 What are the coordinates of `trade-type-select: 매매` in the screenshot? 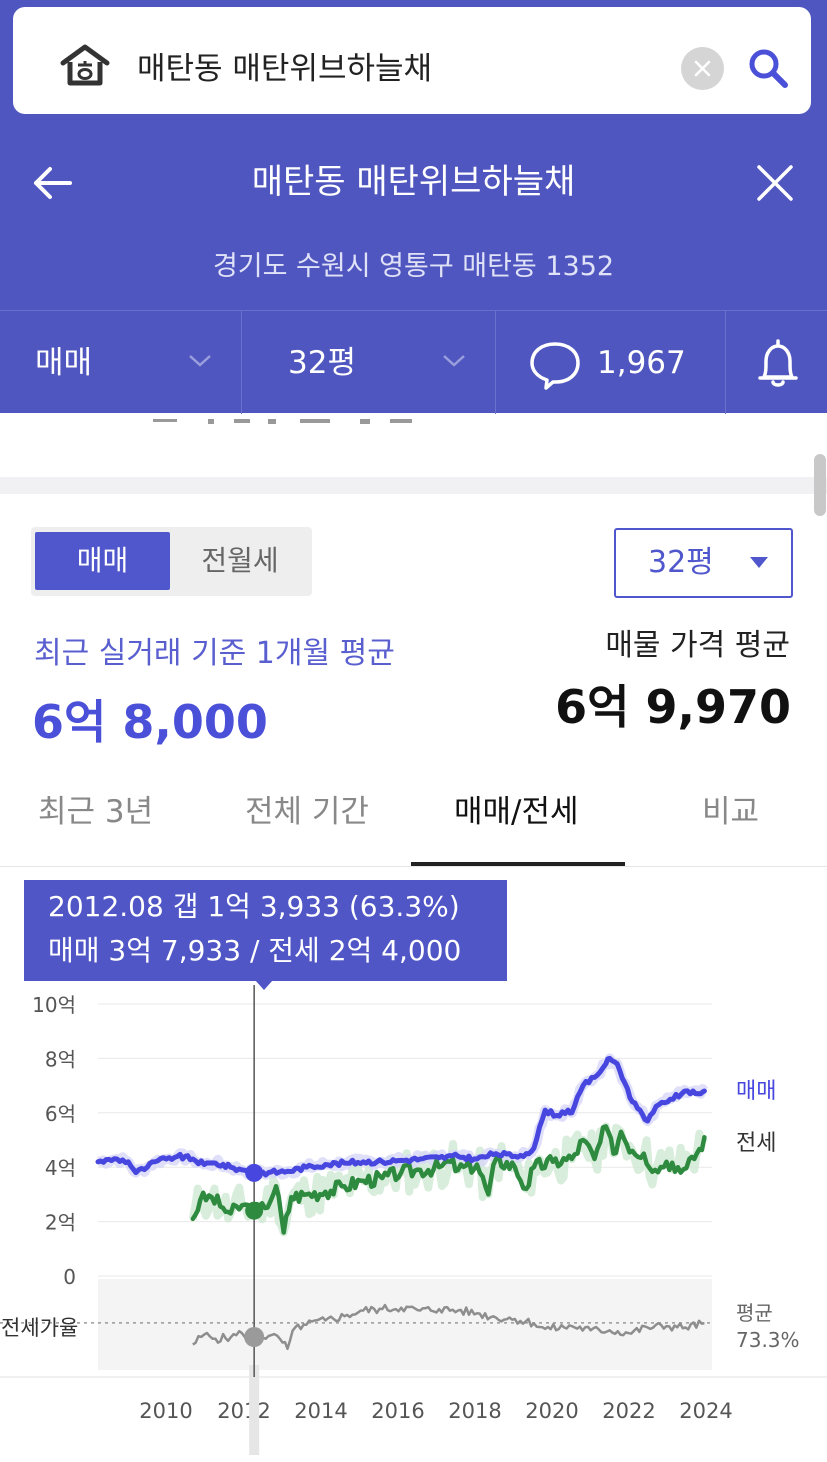 It's located at (63, 363).